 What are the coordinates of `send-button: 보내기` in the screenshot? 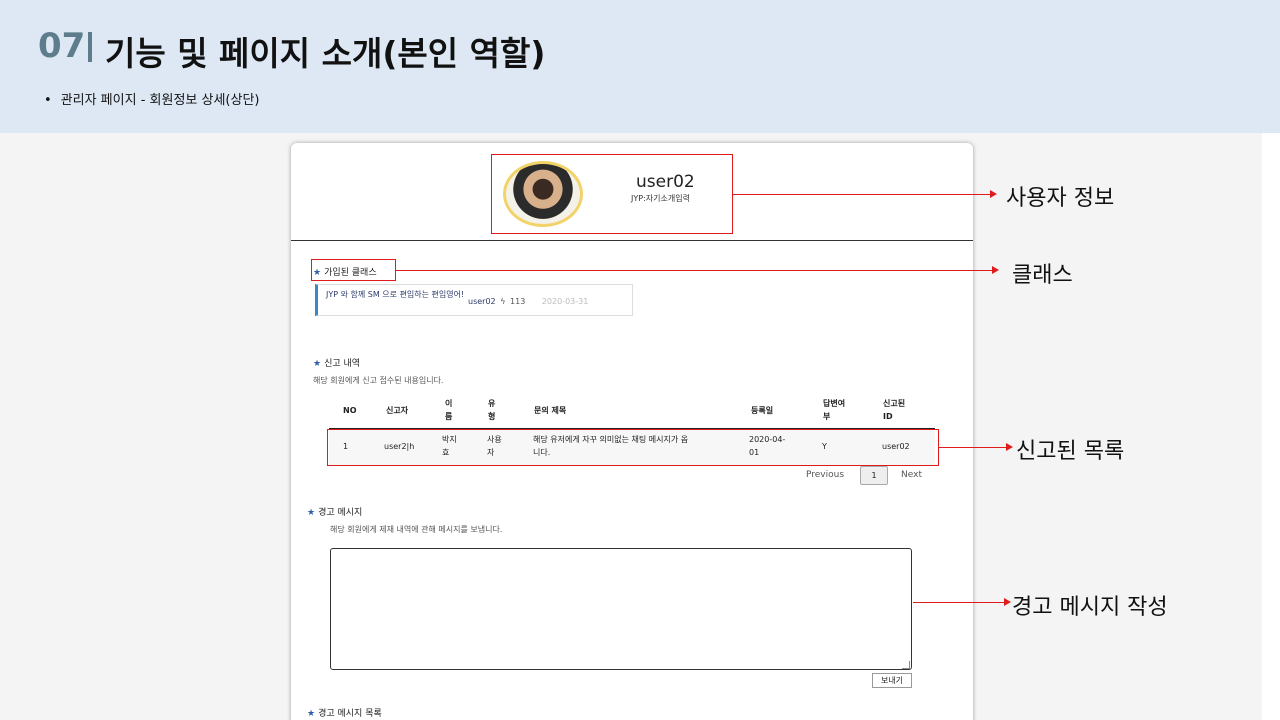 It's located at (892, 680).